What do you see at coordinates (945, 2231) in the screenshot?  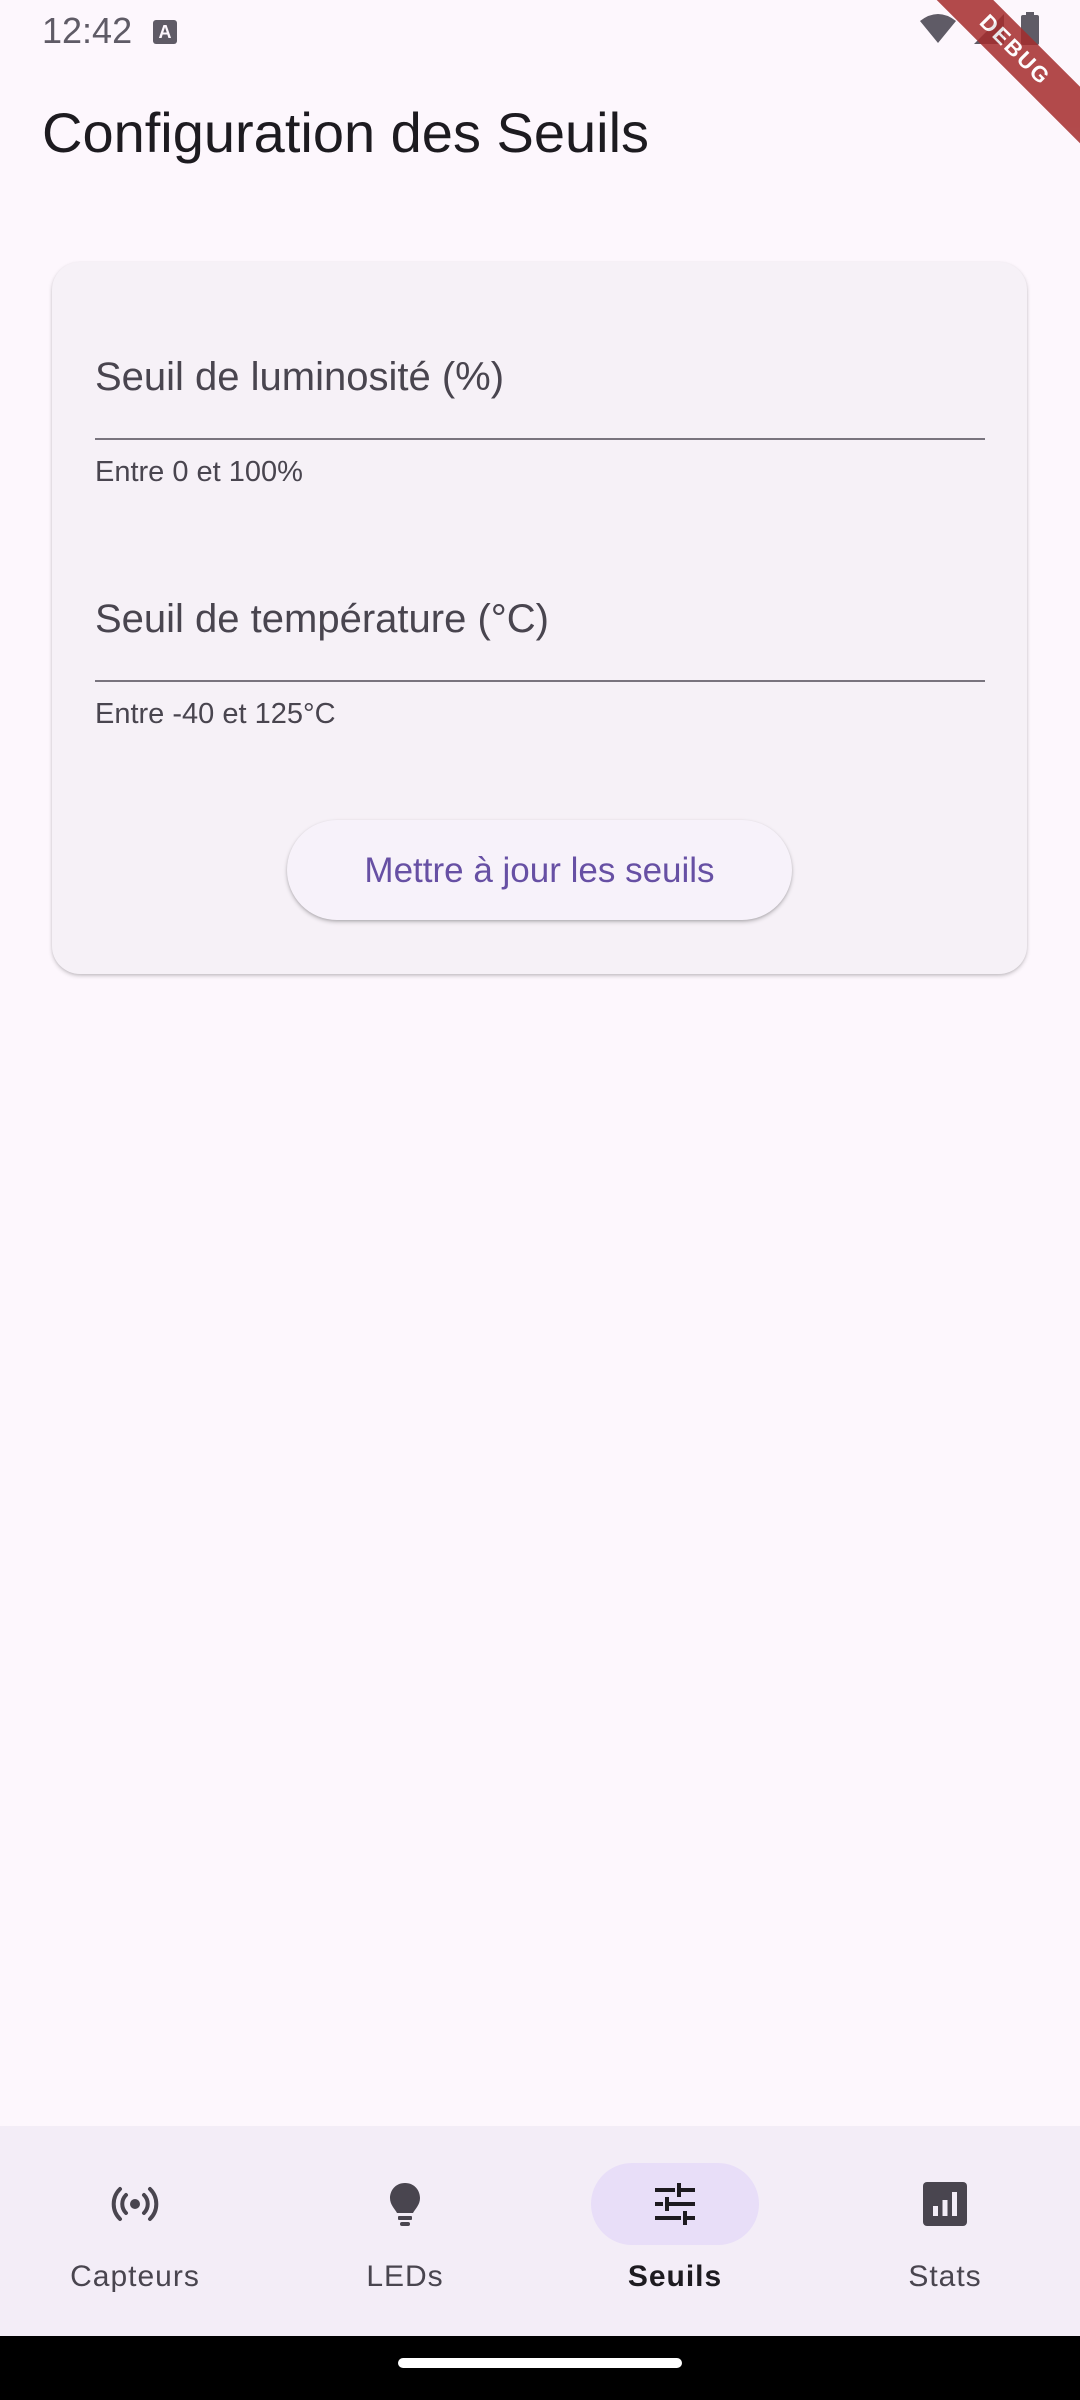 I see `nav-item-stats: Stats` at bounding box center [945, 2231].